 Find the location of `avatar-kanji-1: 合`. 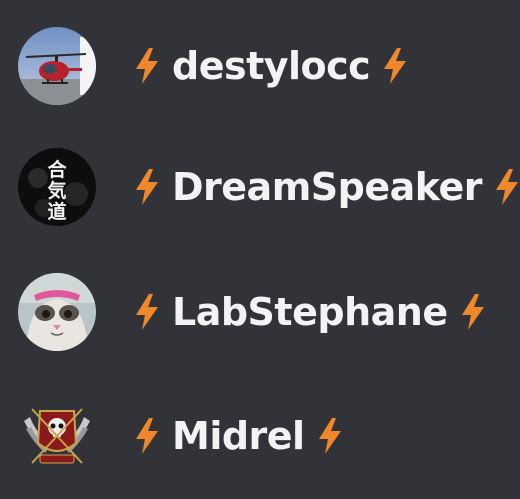

avatar-kanji-1: 合 is located at coordinates (57, 169).